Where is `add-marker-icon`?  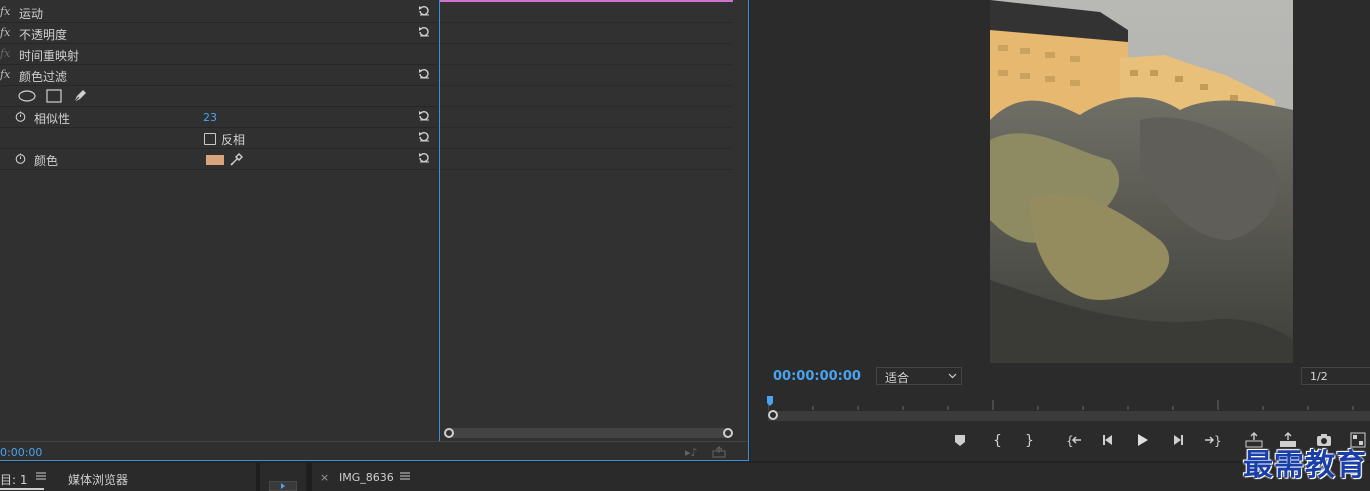 add-marker-icon is located at coordinates (960, 440).